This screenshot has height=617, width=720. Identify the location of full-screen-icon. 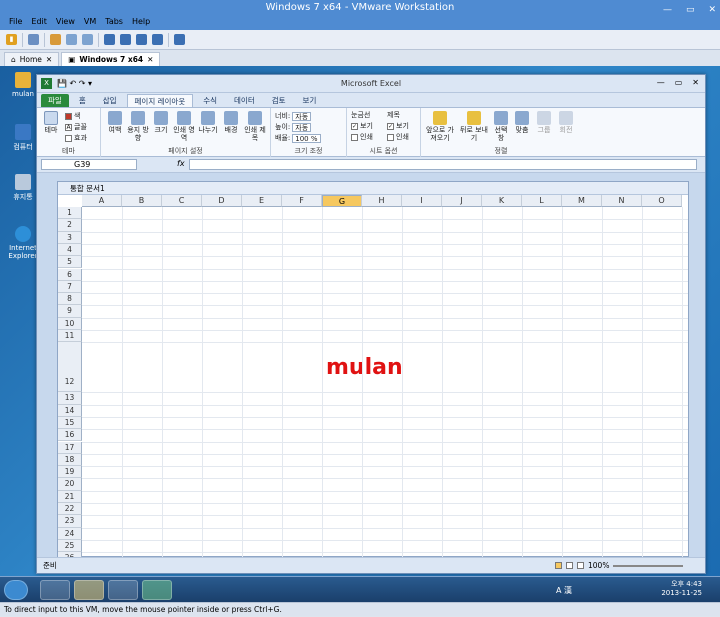
(141, 39).